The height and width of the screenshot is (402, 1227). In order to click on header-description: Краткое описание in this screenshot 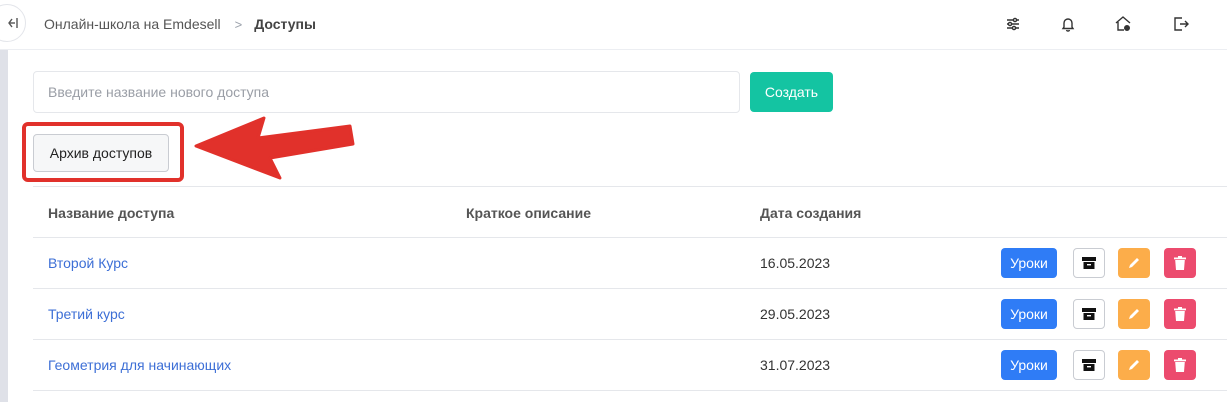, I will do `click(528, 213)`.